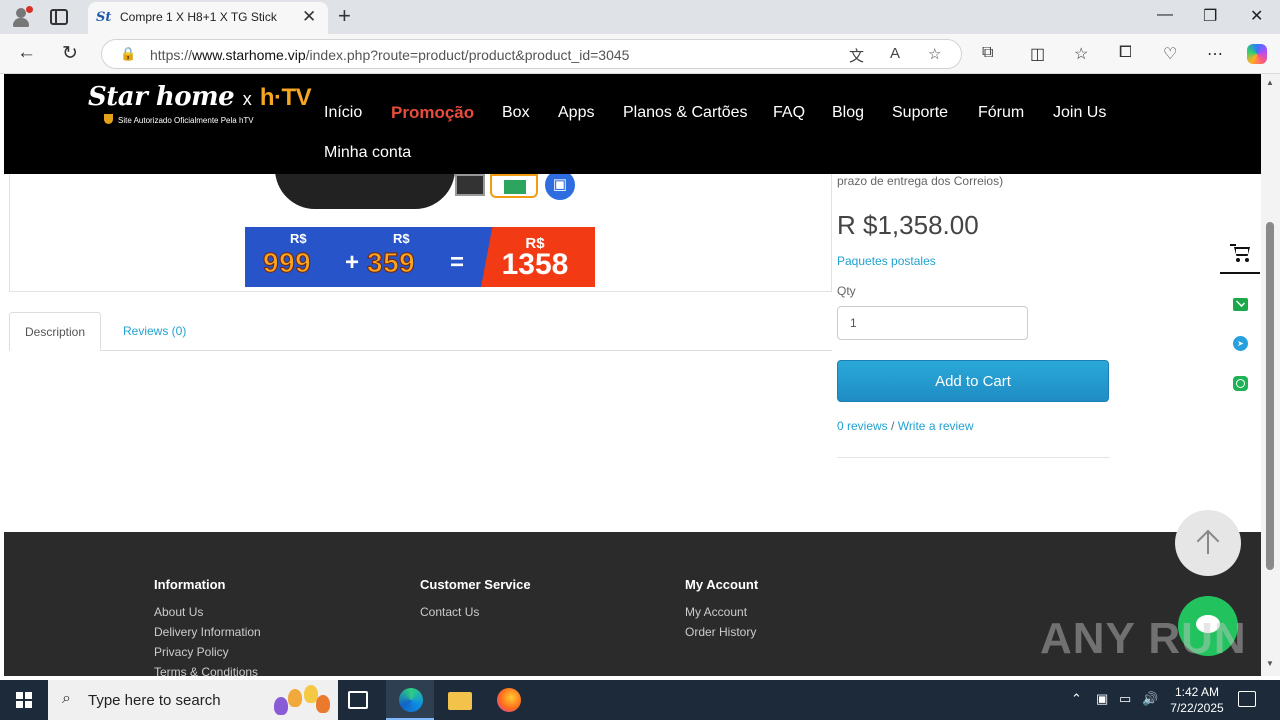  I want to click on page-scrollbar: ▲ ▼, so click(1270, 375).